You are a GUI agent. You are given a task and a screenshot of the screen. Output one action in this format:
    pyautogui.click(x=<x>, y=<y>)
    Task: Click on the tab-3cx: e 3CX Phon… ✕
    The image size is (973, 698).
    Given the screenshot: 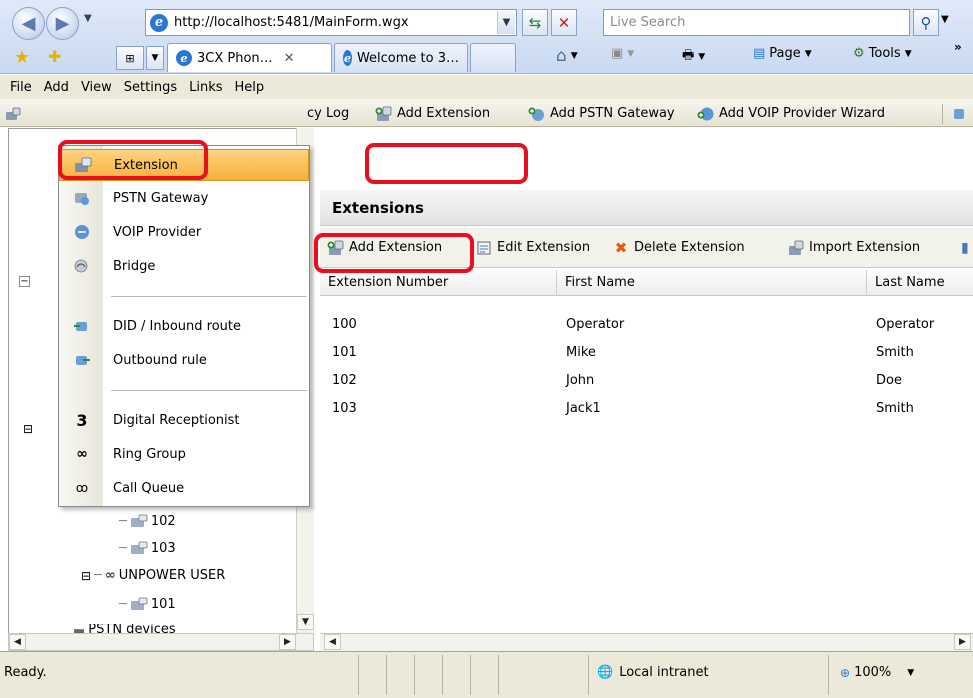 What is the action you would take?
    pyautogui.click(x=249, y=57)
    